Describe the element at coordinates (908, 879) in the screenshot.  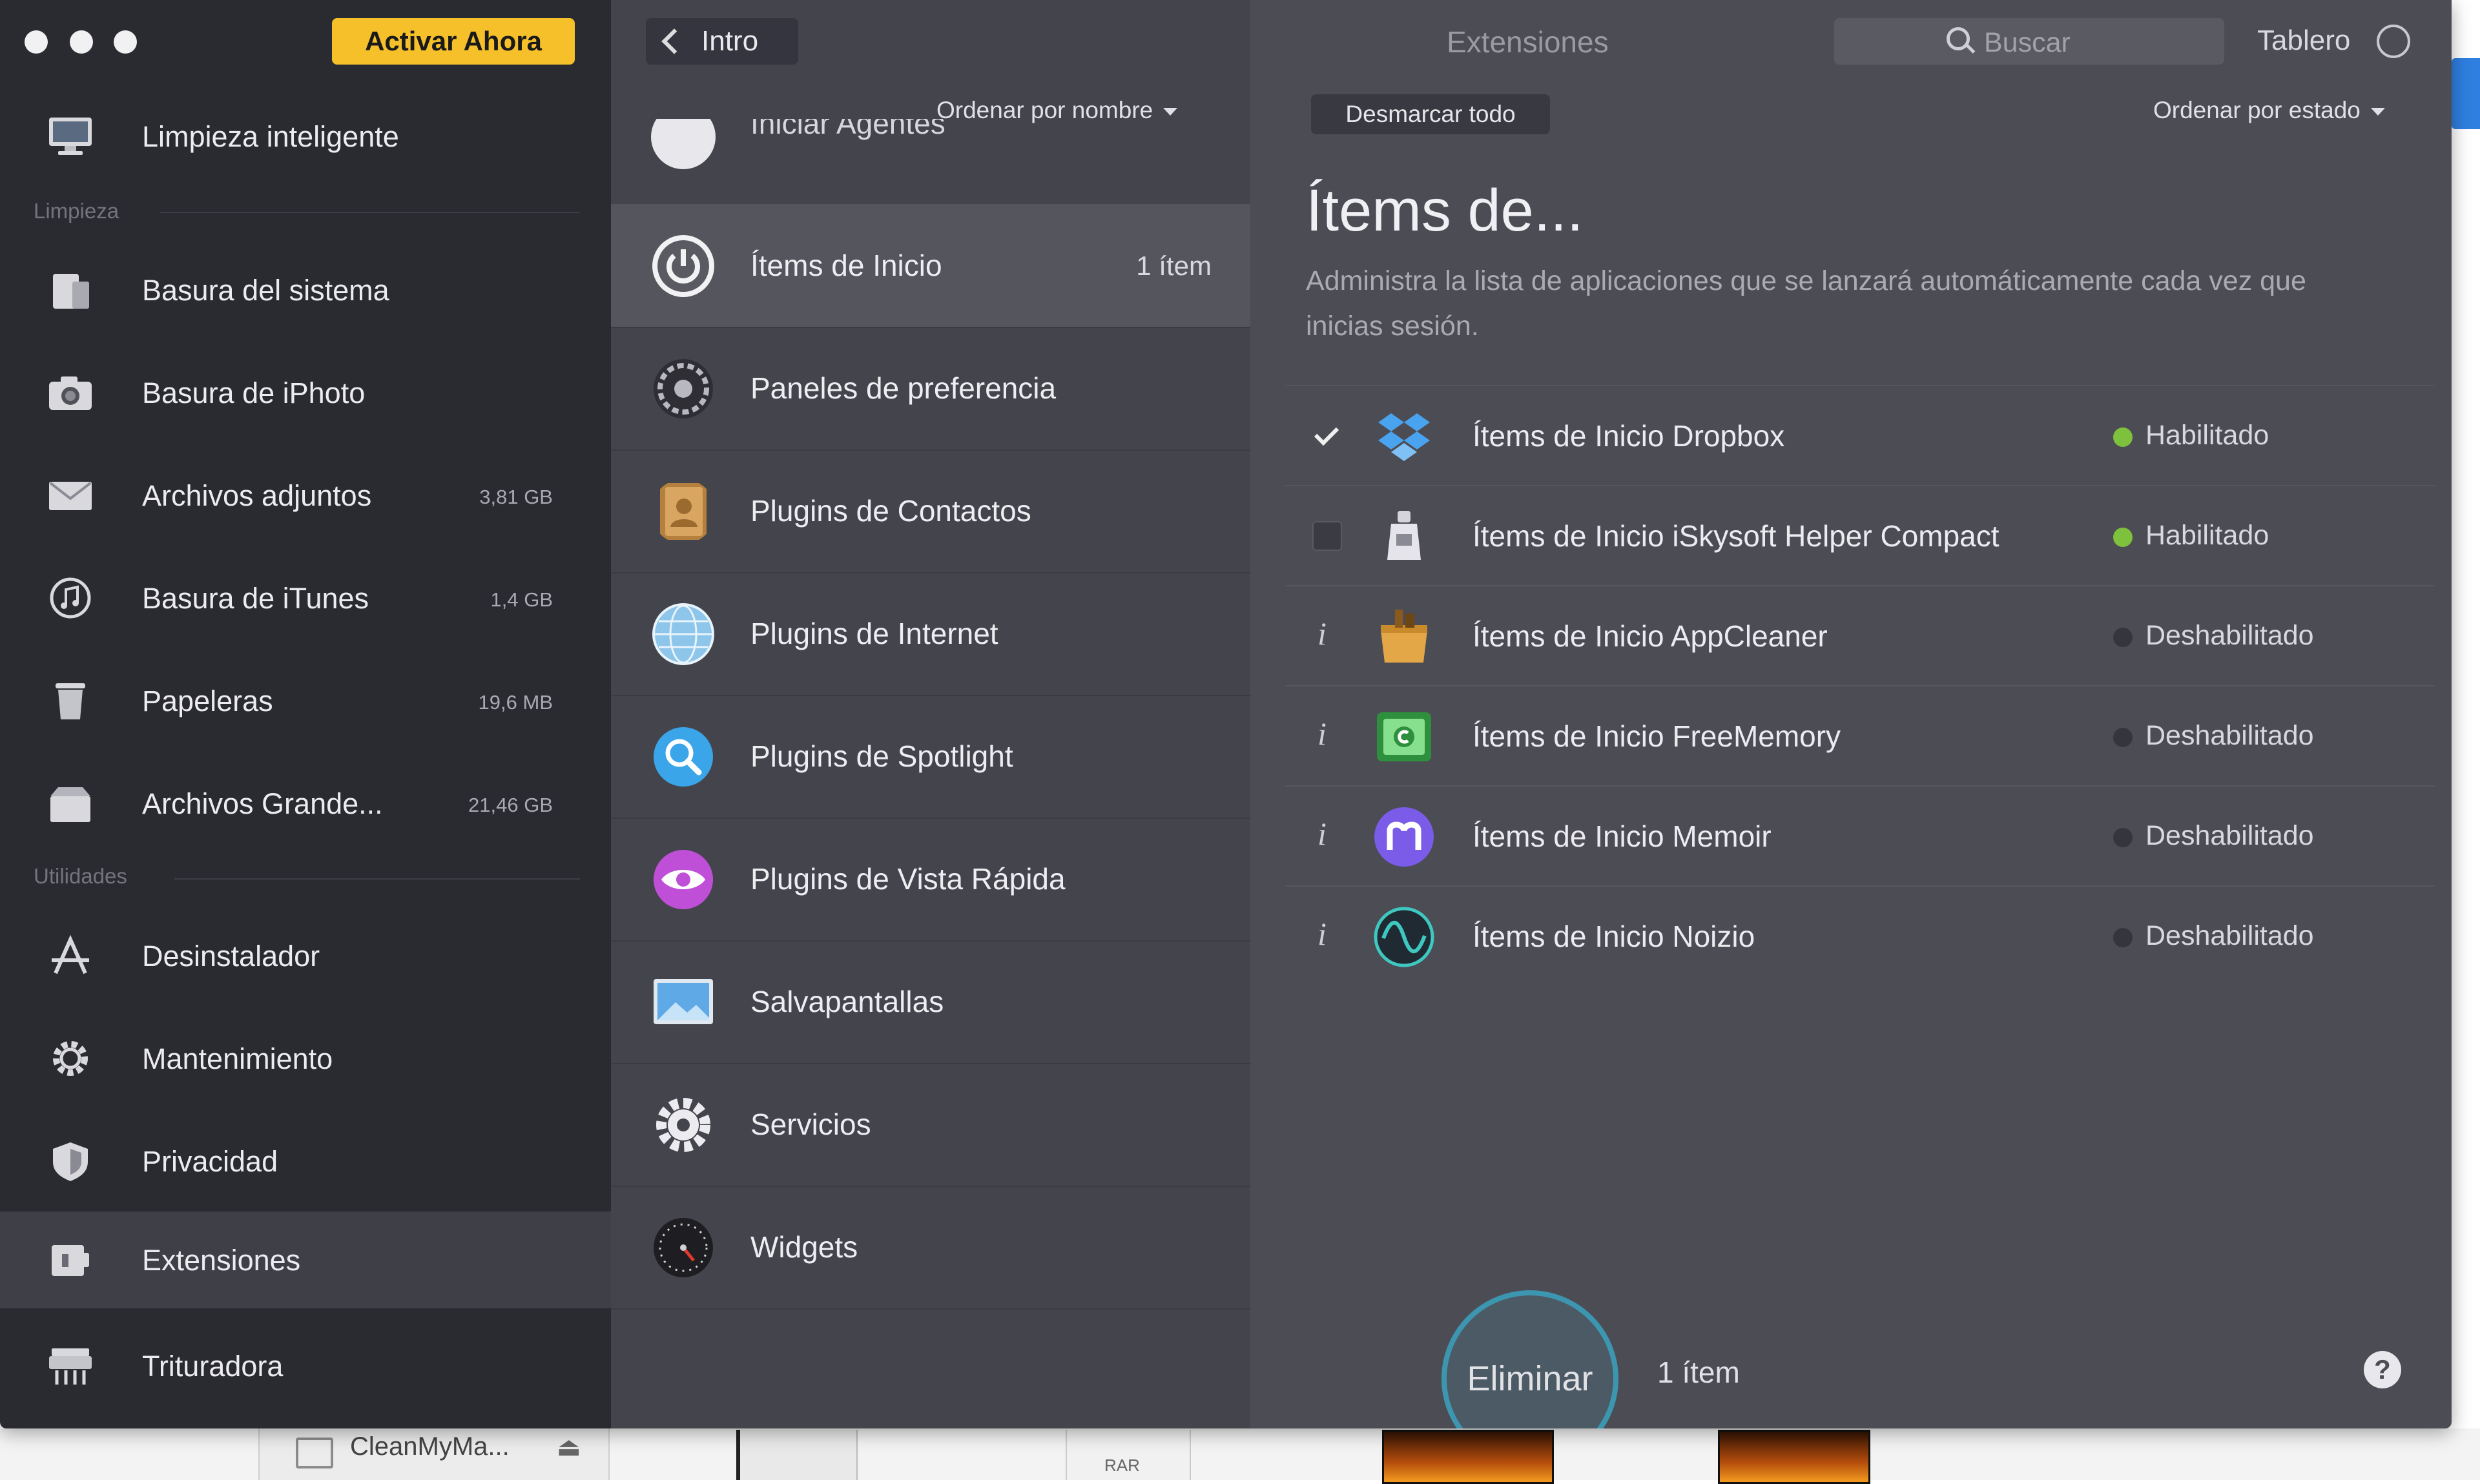
I see `category-item-label: Plugins de Vista Rápida` at that location.